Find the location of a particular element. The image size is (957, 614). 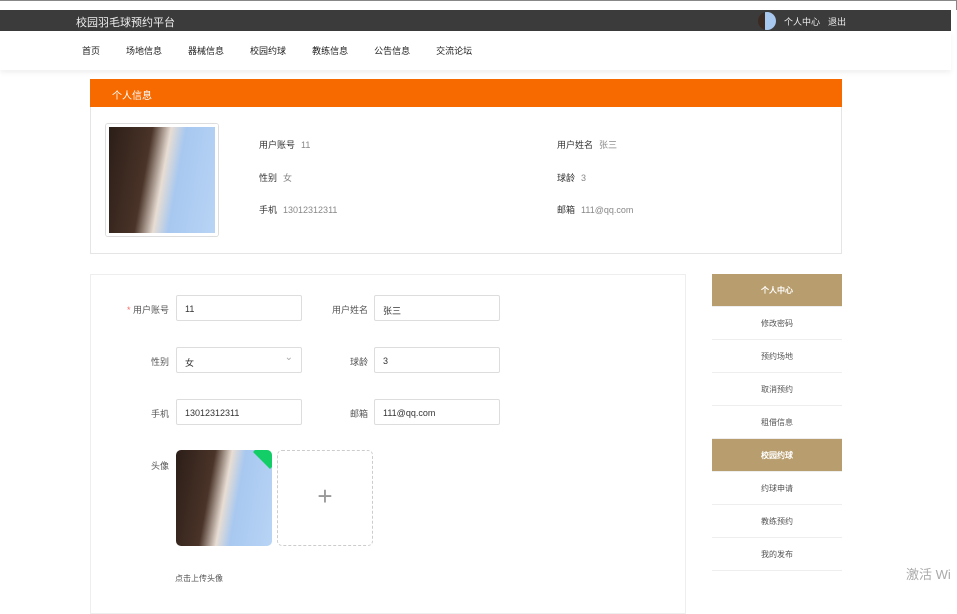

name-label: 用户姓名 is located at coordinates (349, 310).